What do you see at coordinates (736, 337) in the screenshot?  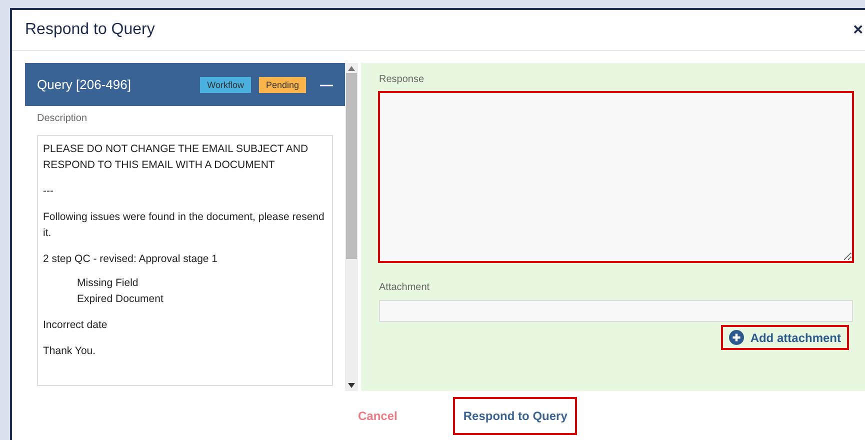 I see `plus-circle-icon` at bounding box center [736, 337].